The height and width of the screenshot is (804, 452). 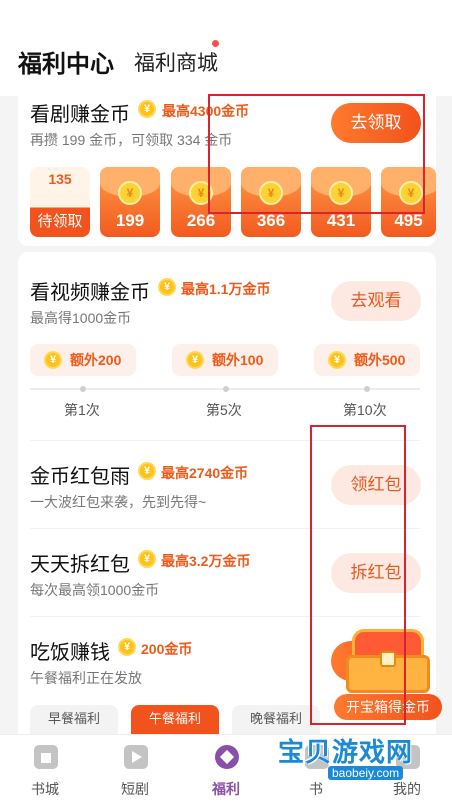 I want to click on play-icon, so click(x=136, y=757).